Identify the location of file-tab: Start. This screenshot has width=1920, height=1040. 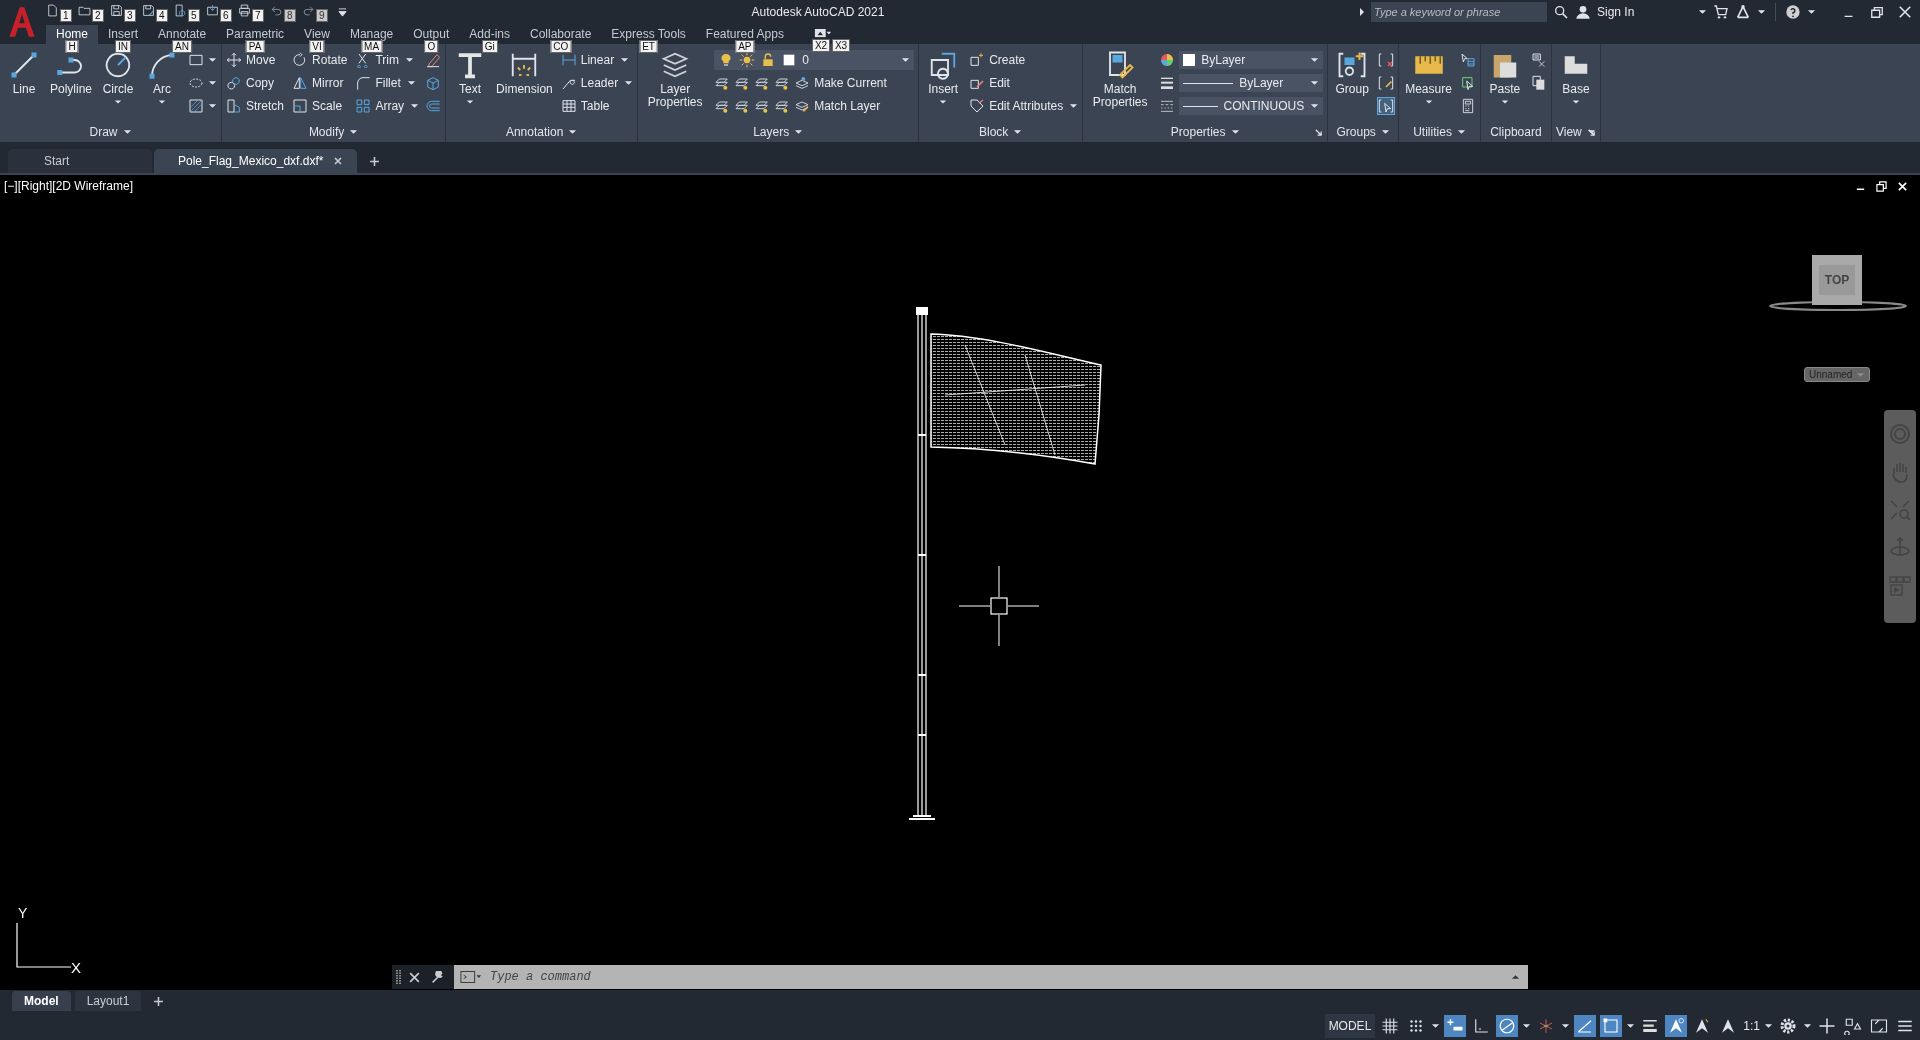
(80, 161).